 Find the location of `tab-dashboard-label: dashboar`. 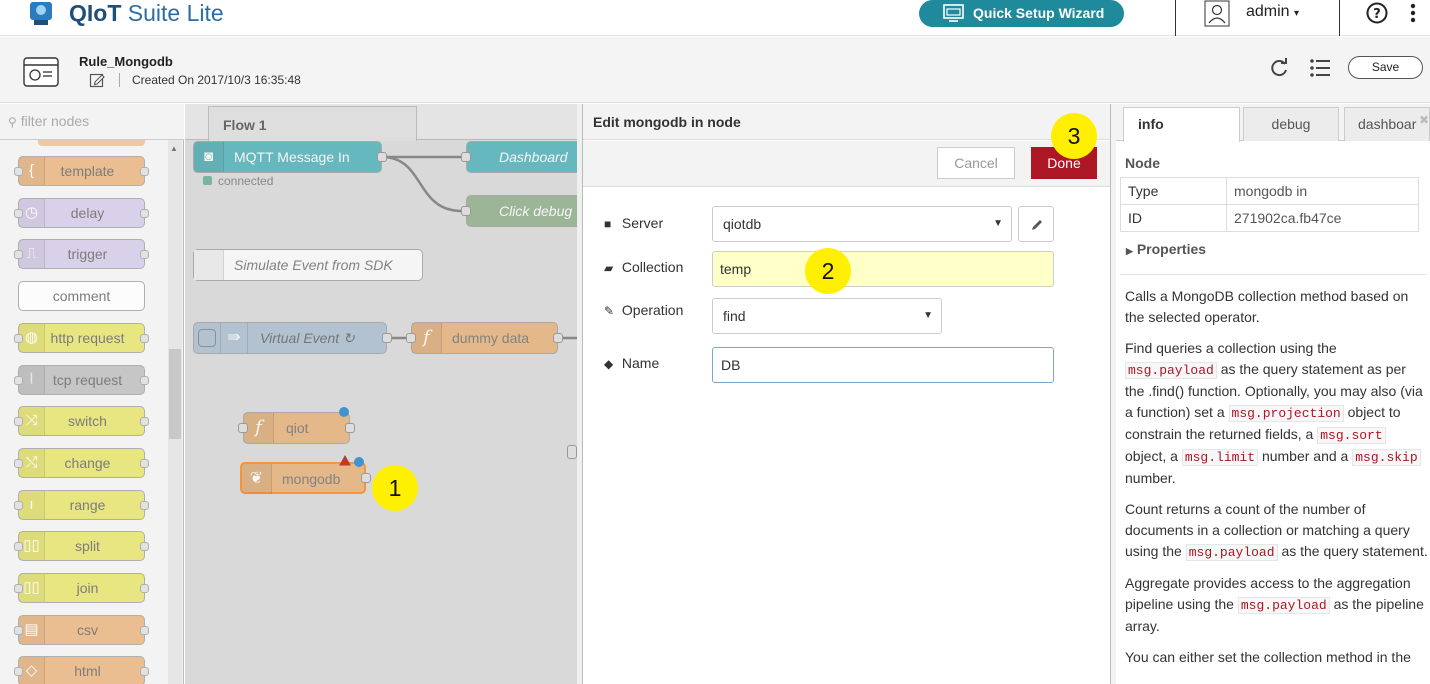

tab-dashboard-label: dashboar is located at coordinates (1387, 124).